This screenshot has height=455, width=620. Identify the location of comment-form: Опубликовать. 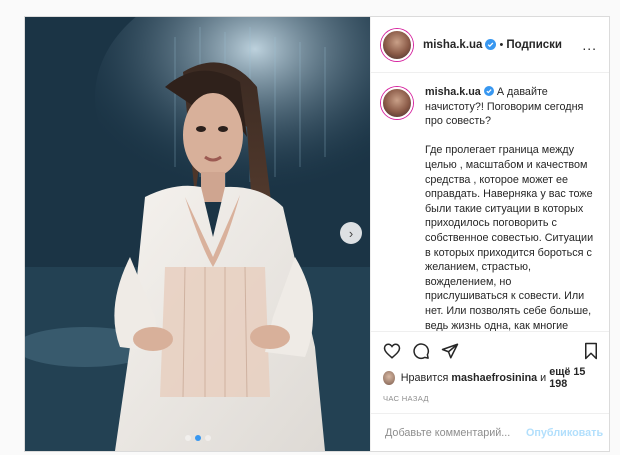
(490, 432).